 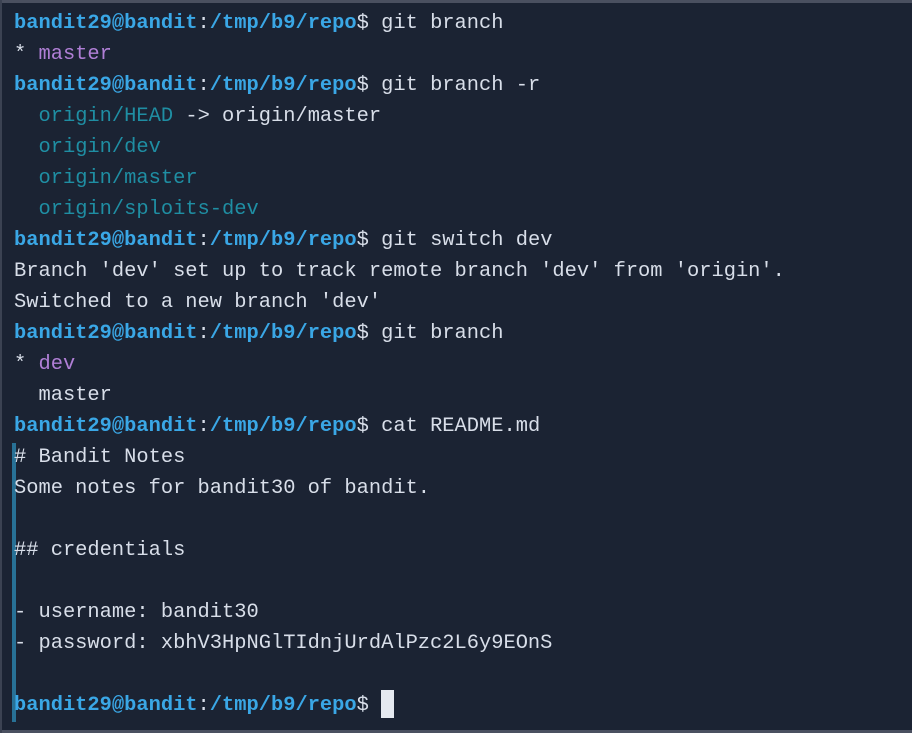 What do you see at coordinates (399, 550) in the screenshot?
I see `output-line: ## credentials` at bounding box center [399, 550].